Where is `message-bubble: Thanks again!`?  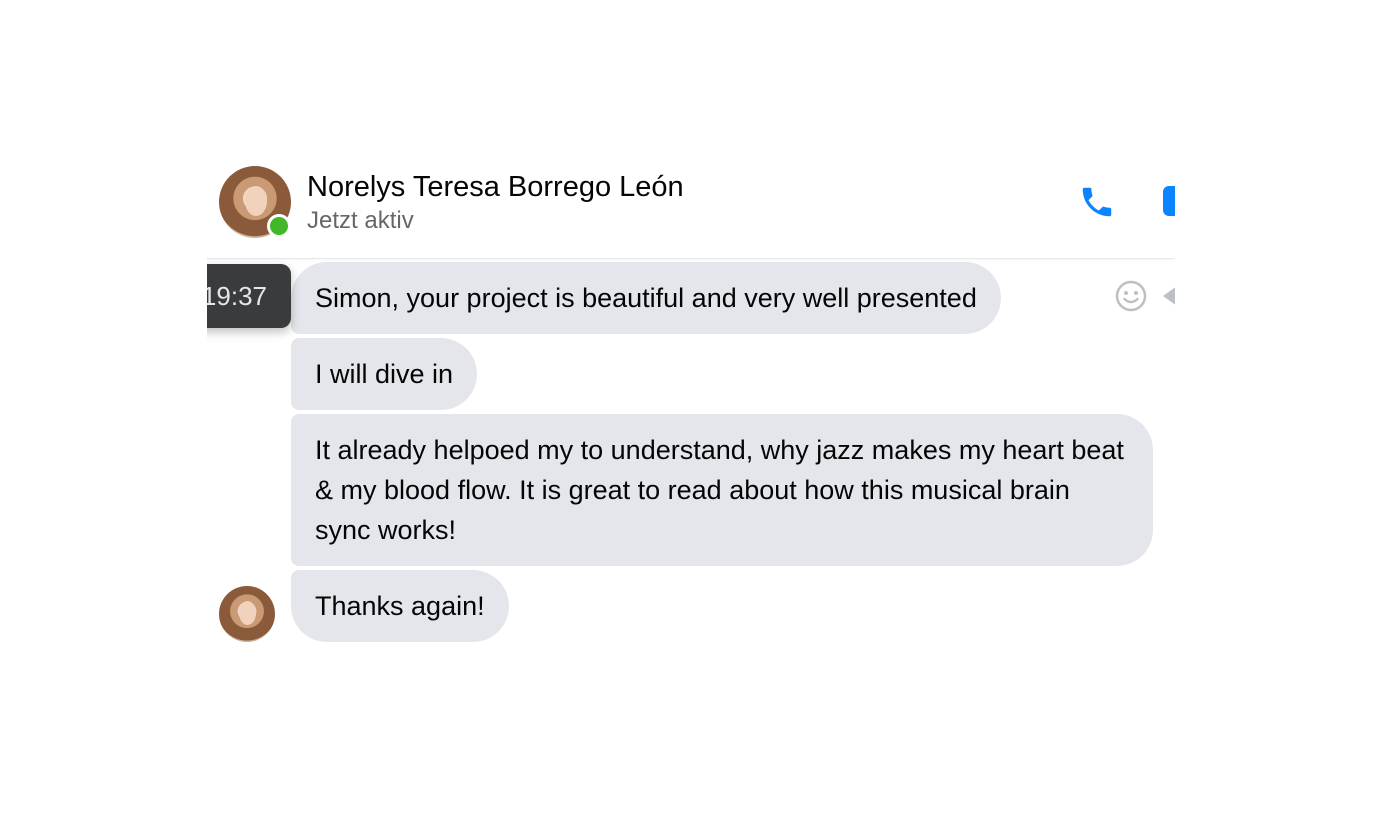 message-bubble: Thanks again! is located at coordinates (400, 606).